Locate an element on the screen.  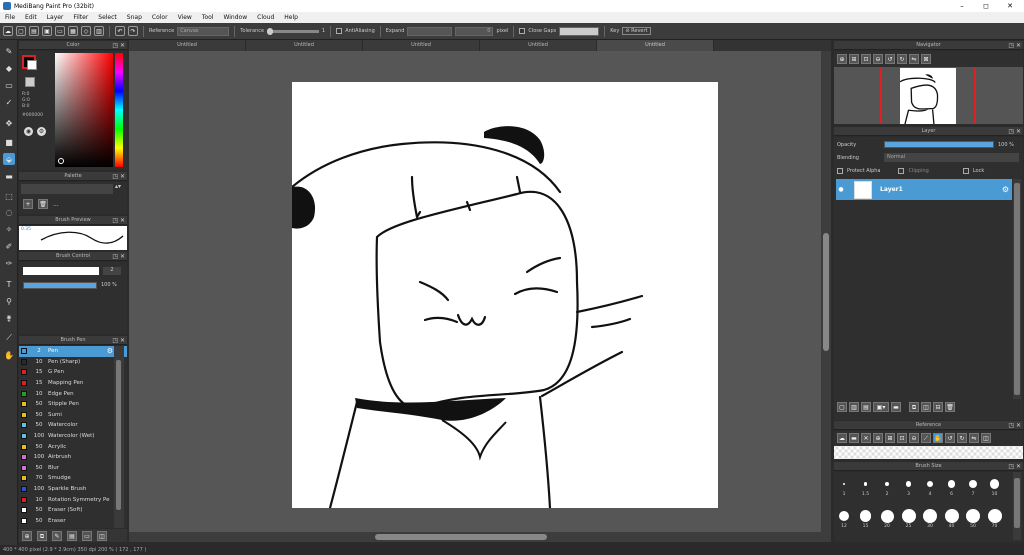
brush-list-item: 70 Smudge is located at coordinates (73, 478).